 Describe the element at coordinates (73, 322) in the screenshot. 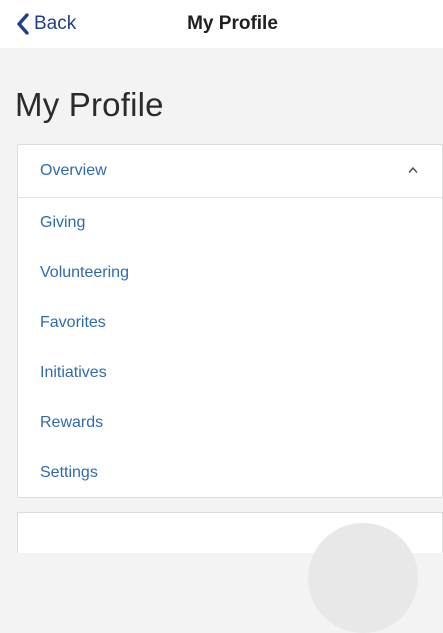

I see `menu-item-label: Favorites` at that location.